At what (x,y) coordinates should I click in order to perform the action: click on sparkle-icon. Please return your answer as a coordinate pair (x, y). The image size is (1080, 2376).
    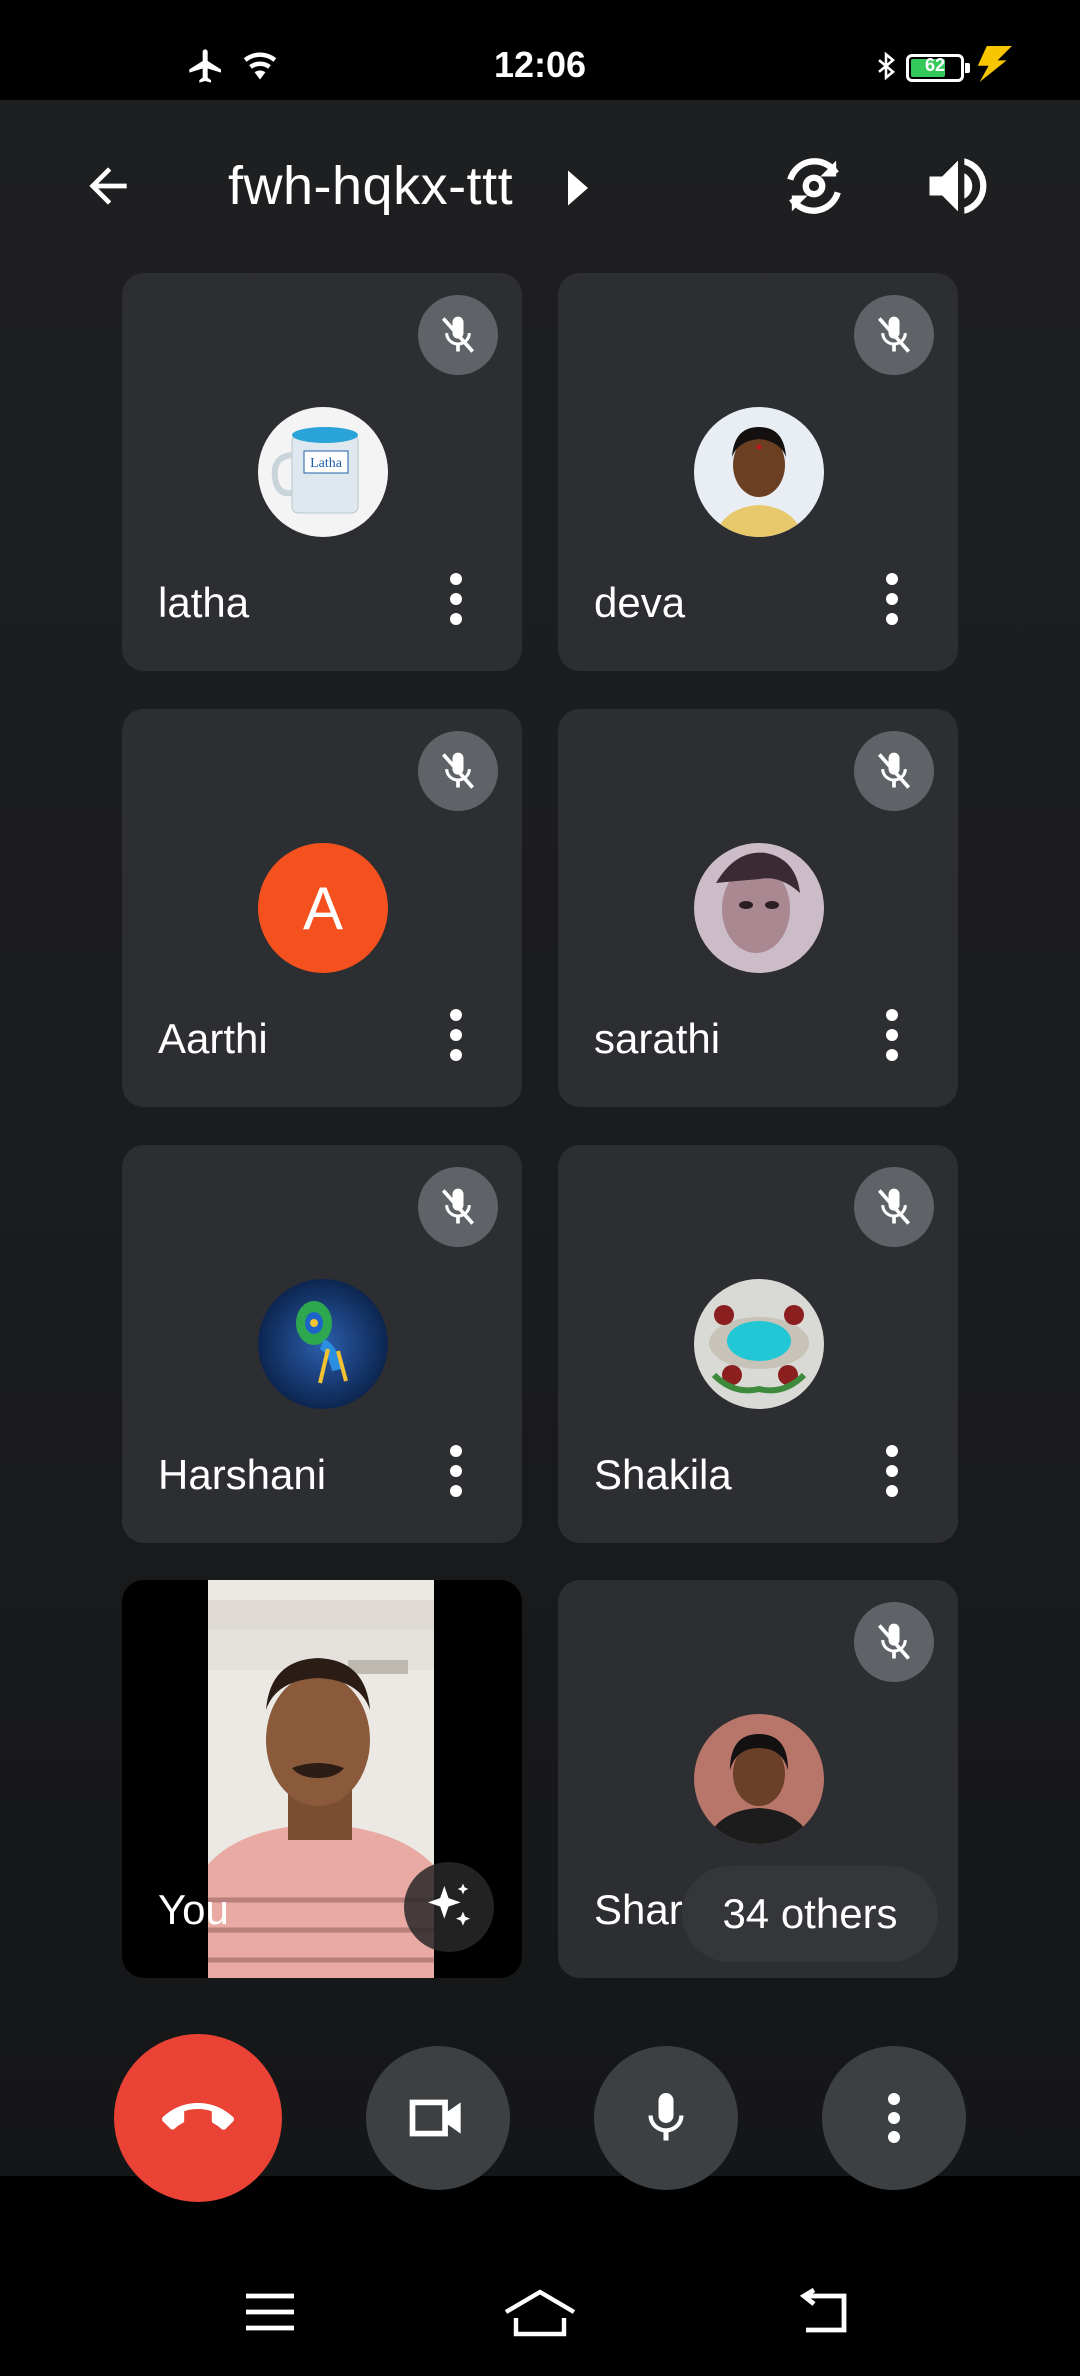
    Looking at the image, I should click on (449, 1904).